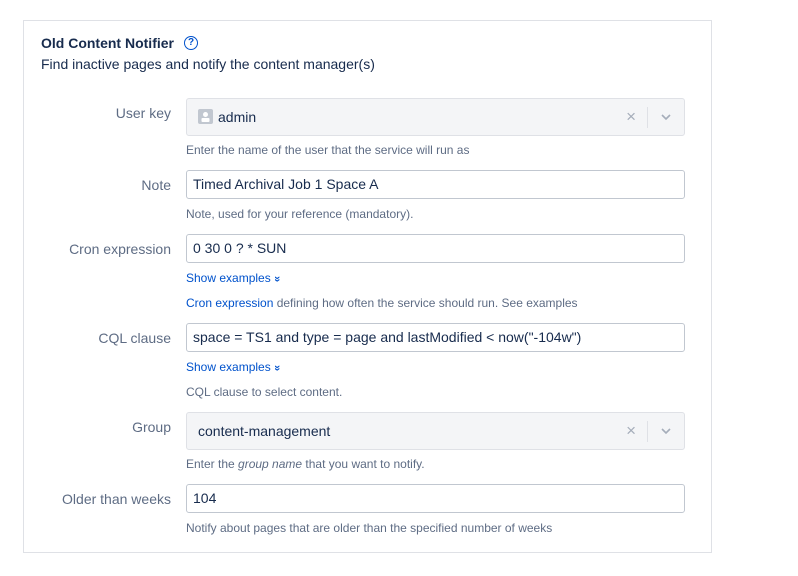 This screenshot has width=798, height=576. Describe the element at coordinates (435, 184) in the screenshot. I see `note-input: Timed Archival Job 1 Space A` at that location.